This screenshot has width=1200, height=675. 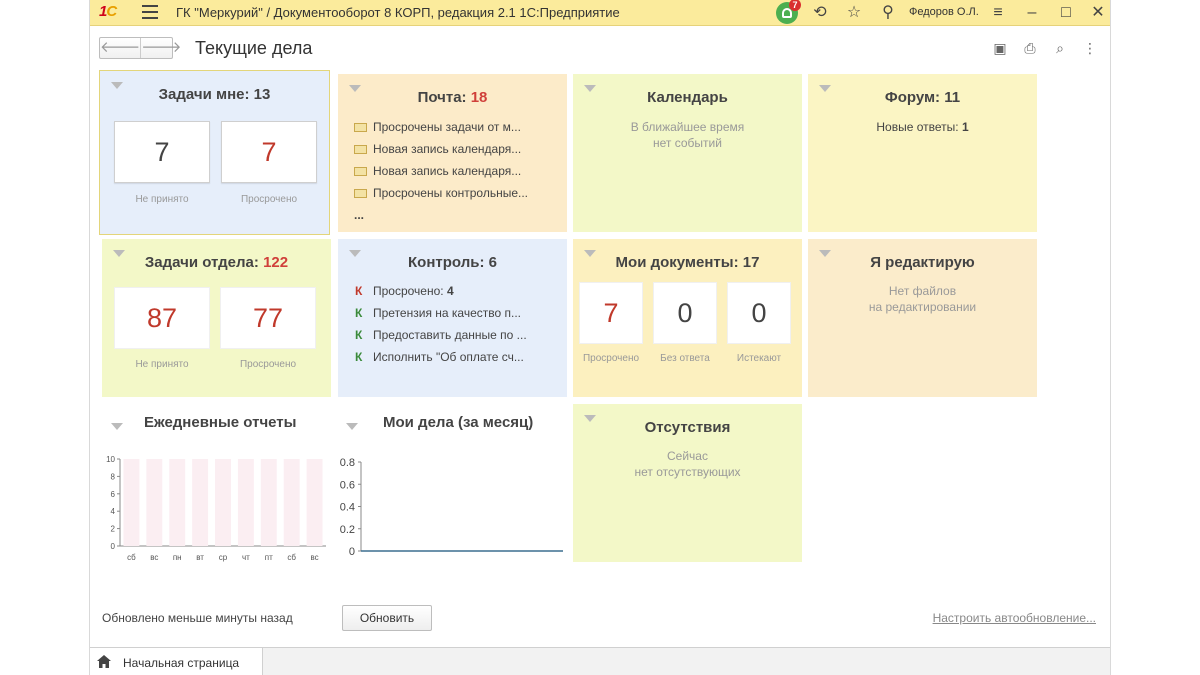 I want to click on more-menu-icon: ⋮, so click(x=1090, y=48).